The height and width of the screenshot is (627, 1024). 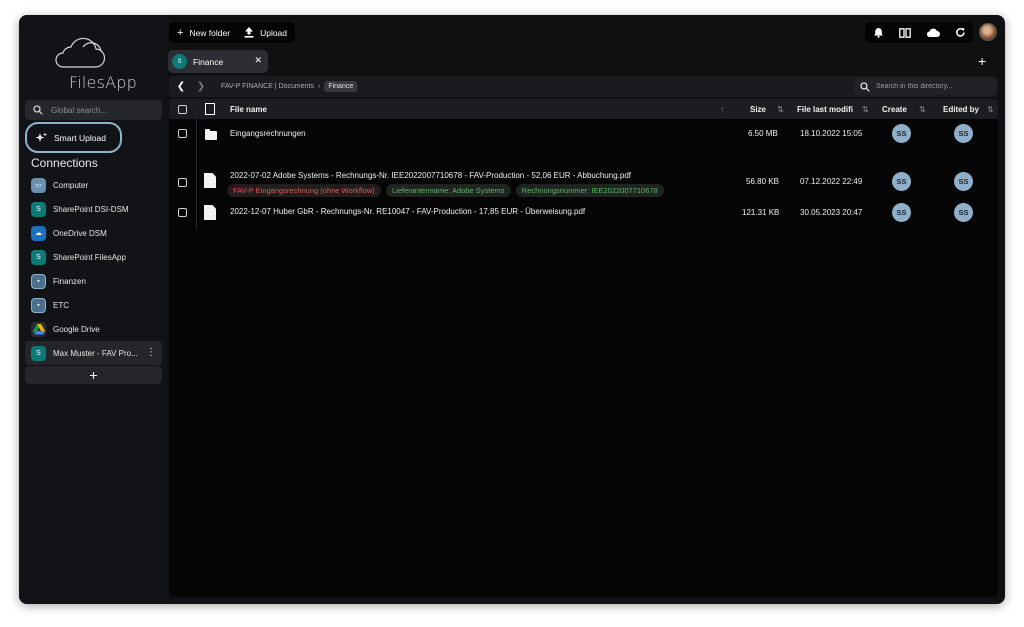 What do you see at coordinates (878, 32) in the screenshot?
I see `bell-icon` at bounding box center [878, 32].